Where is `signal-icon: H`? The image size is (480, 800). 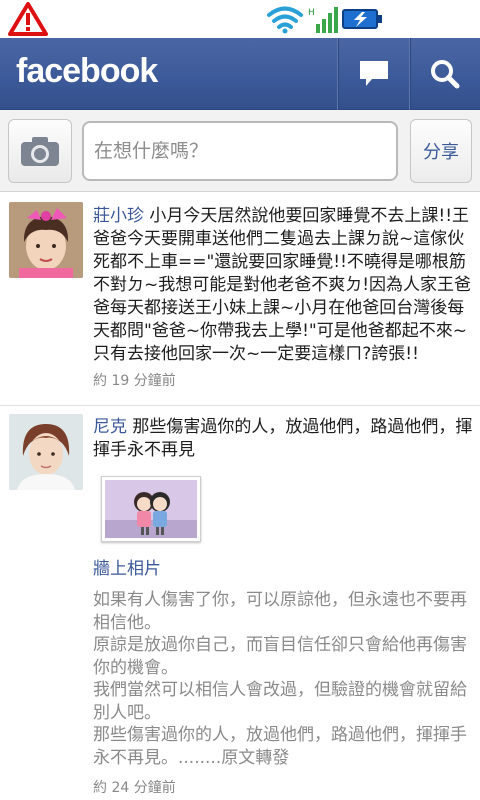 signal-icon: H is located at coordinates (323, 20).